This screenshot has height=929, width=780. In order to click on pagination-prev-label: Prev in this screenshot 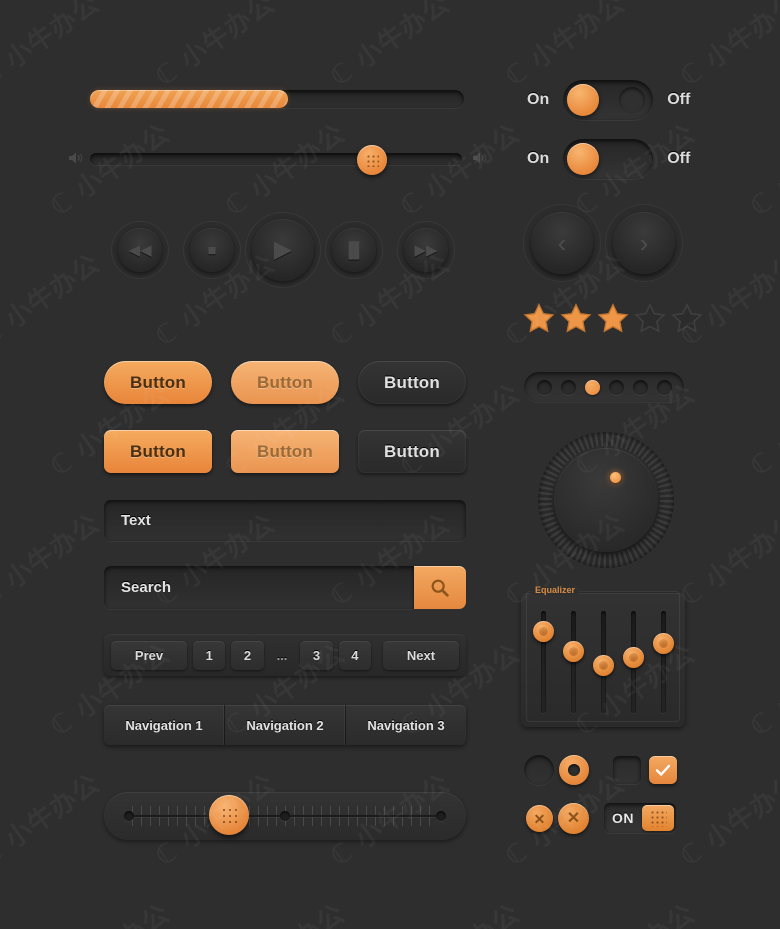, I will do `click(149, 655)`.